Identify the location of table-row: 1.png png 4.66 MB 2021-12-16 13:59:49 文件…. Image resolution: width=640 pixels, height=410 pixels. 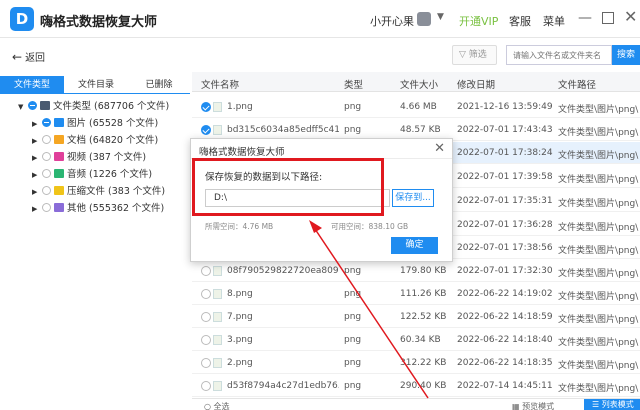
(416, 107).